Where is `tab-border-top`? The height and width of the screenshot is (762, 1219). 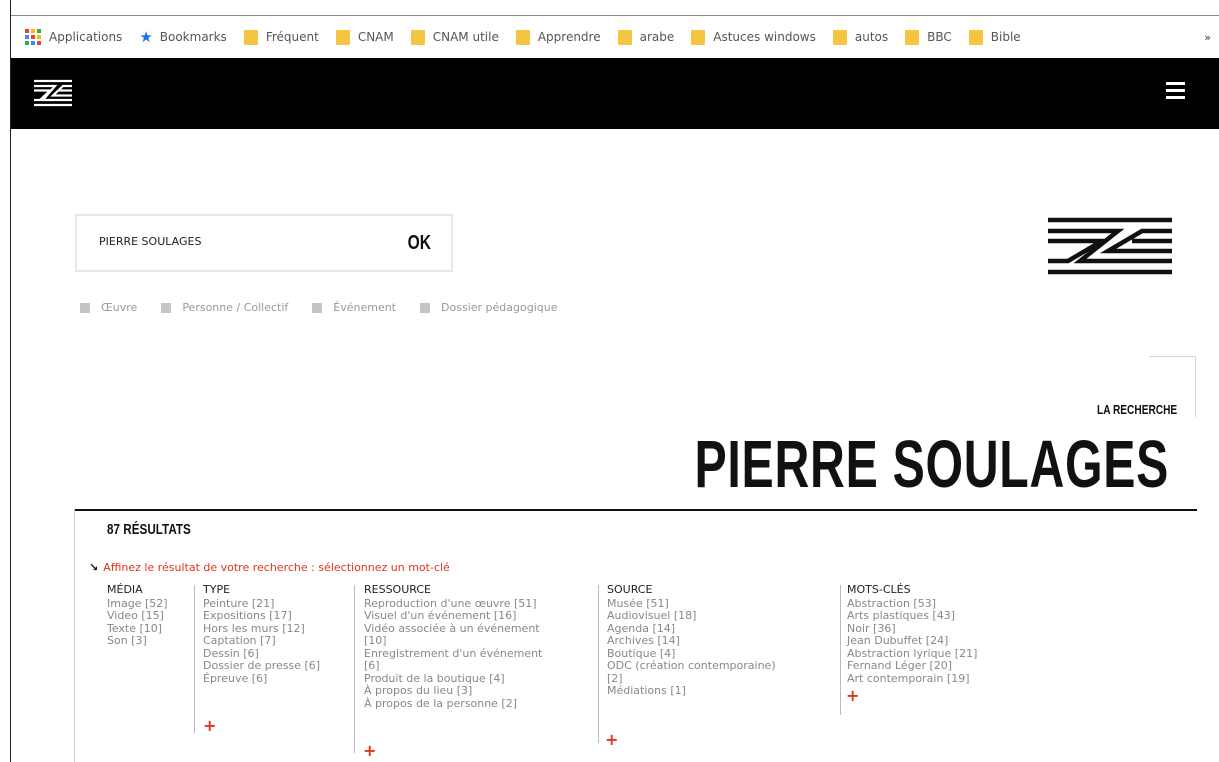 tab-border-top is located at coordinates (1172, 356).